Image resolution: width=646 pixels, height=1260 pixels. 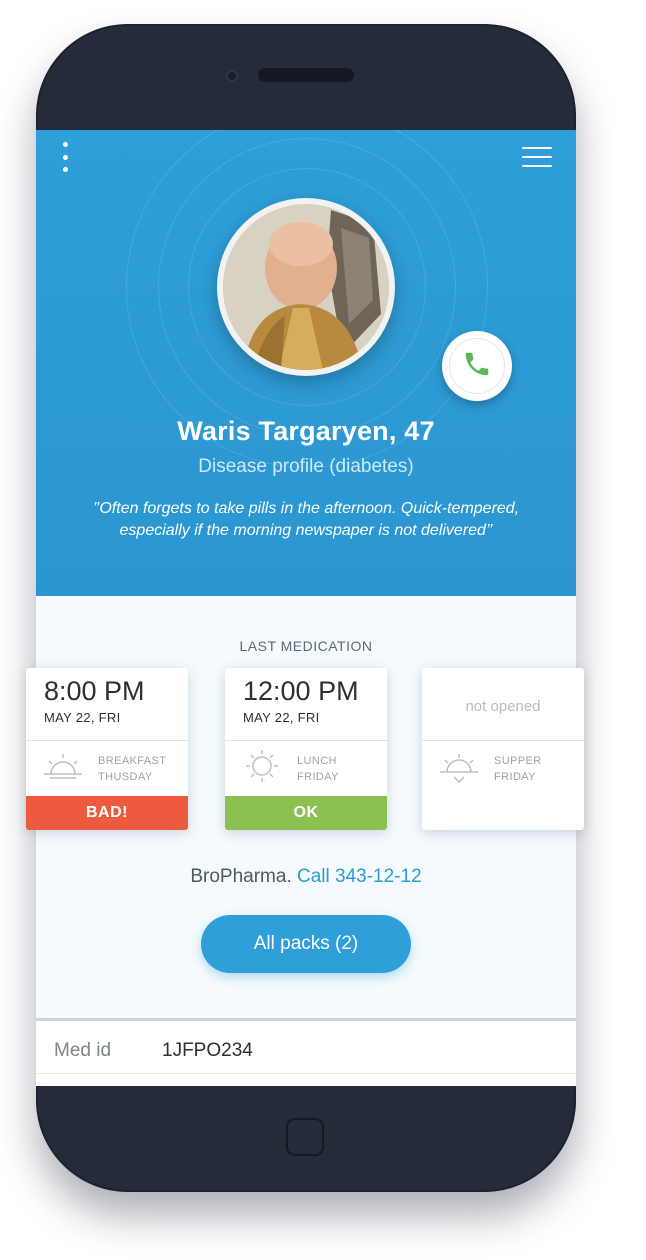 I want to click on sun-icon, so click(x=262, y=769).